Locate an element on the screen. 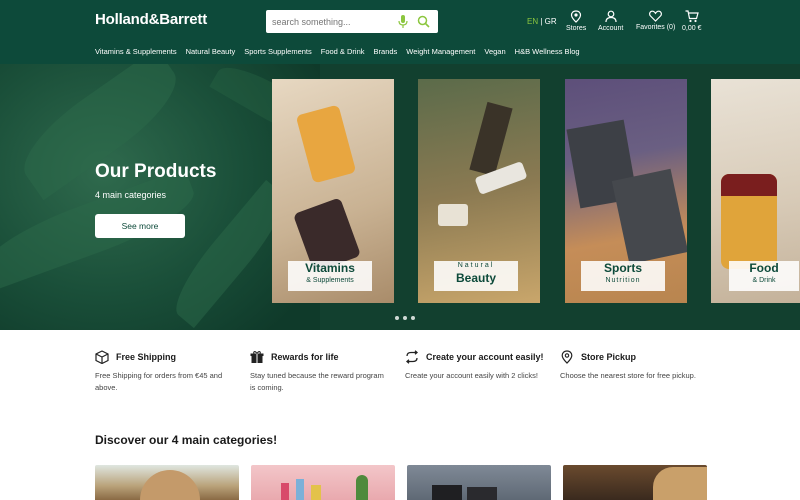 The image size is (800, 500). card-label: Food & Drink is located at coordinates (764, 276).